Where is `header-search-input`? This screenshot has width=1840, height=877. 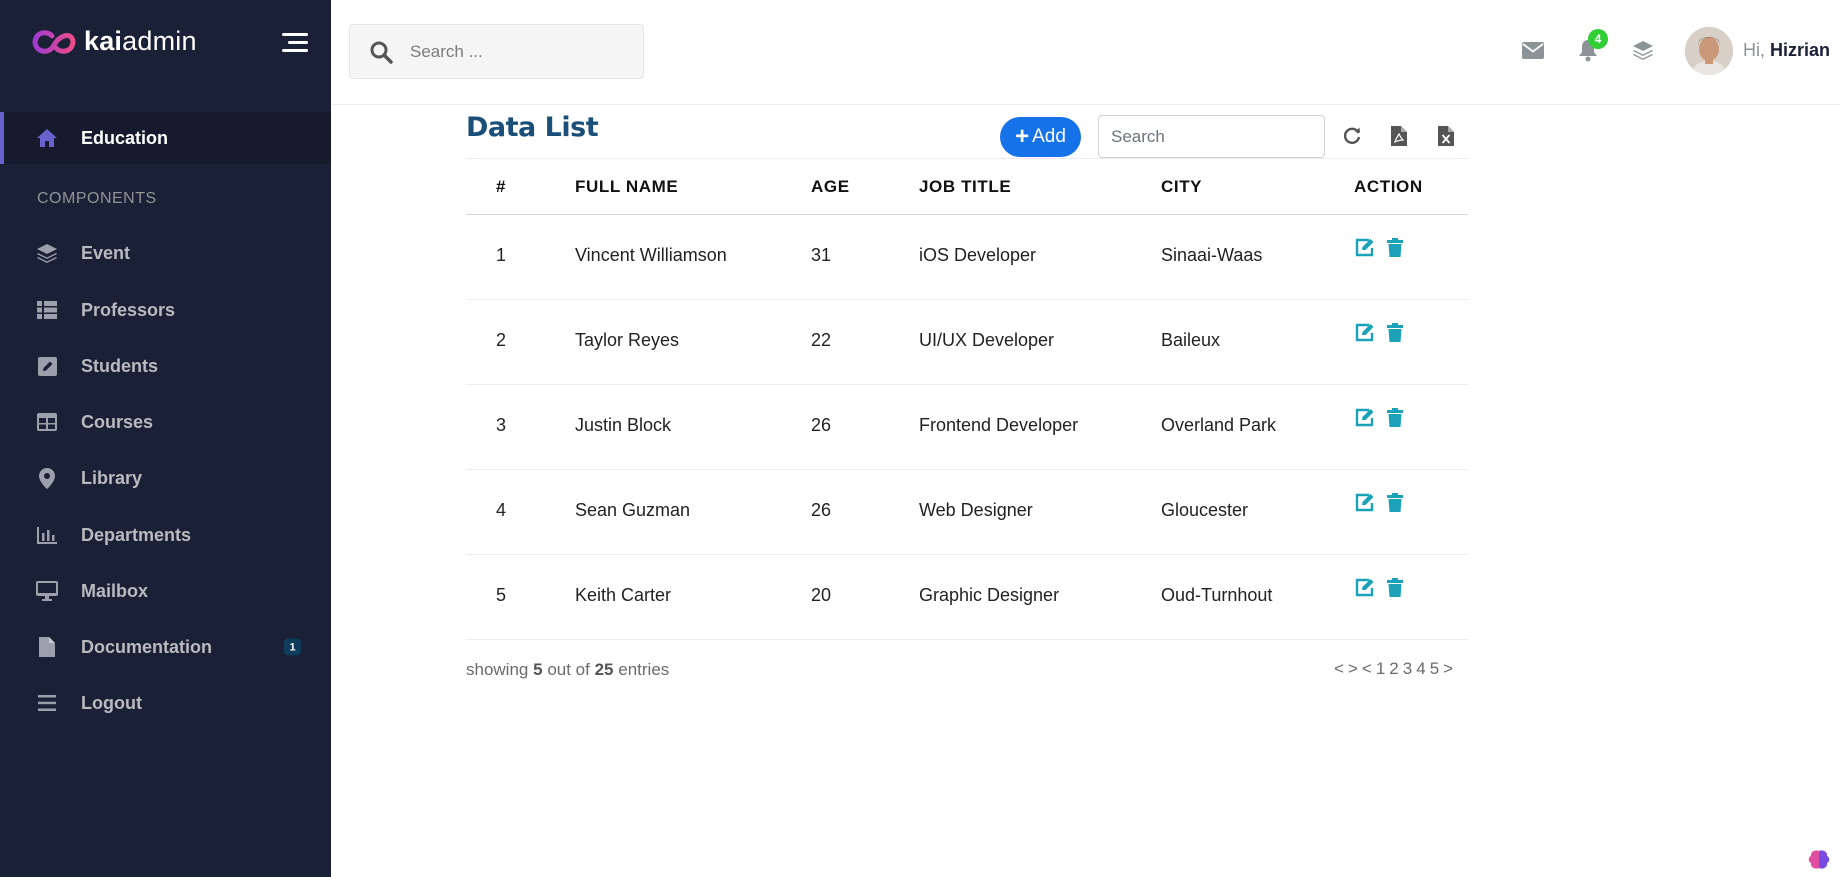 header-search-input is located at coordinates (520, 52).